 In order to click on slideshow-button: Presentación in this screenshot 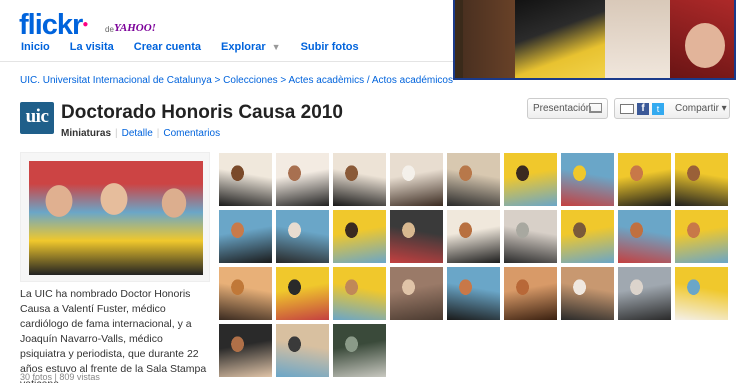, I will do `click(567, 108)`.